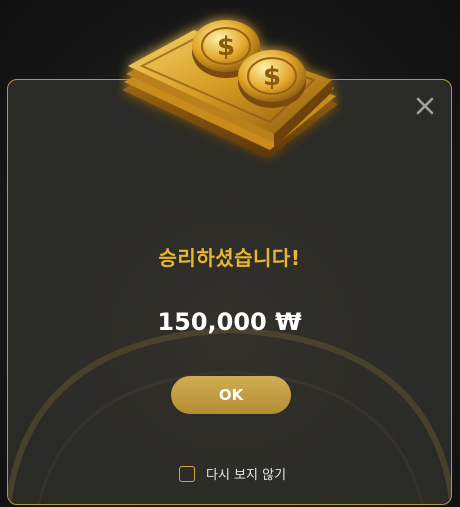  I want to click on close-icon, so click(425, 106).